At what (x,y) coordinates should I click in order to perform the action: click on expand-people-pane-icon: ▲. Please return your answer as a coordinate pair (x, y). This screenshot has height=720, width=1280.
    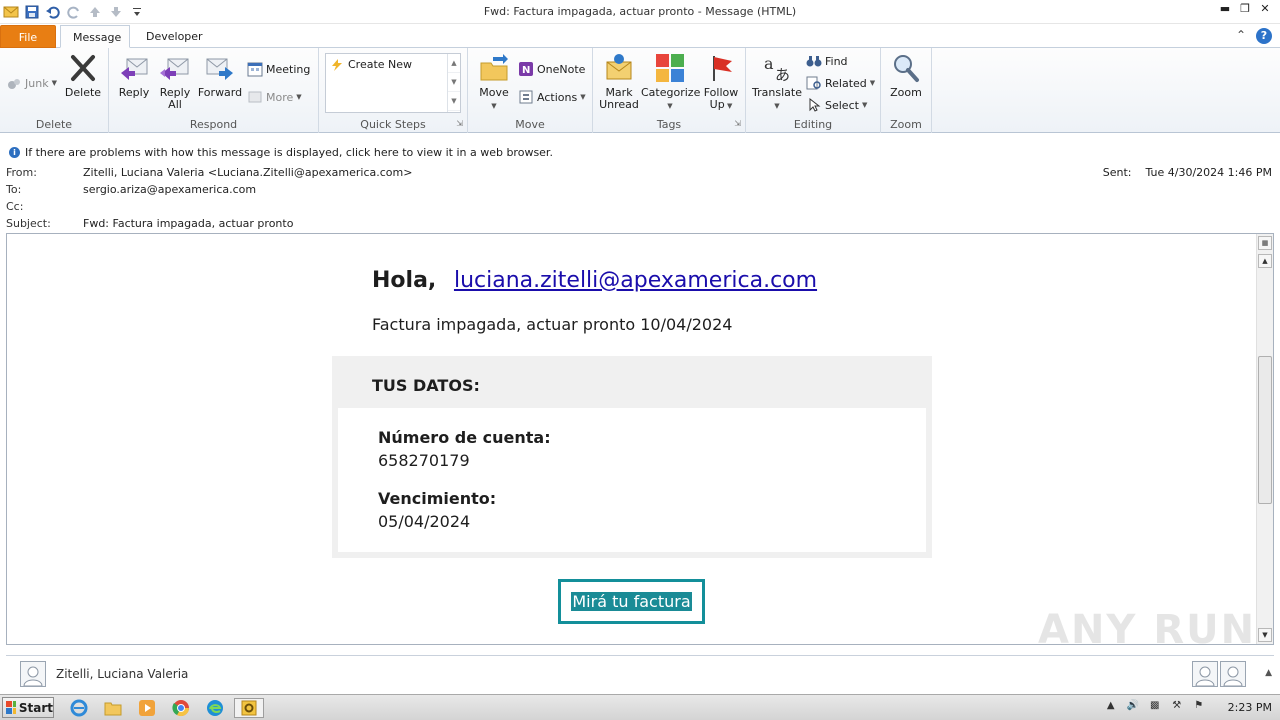
    Looking at the image, I should click on (1268, 673).